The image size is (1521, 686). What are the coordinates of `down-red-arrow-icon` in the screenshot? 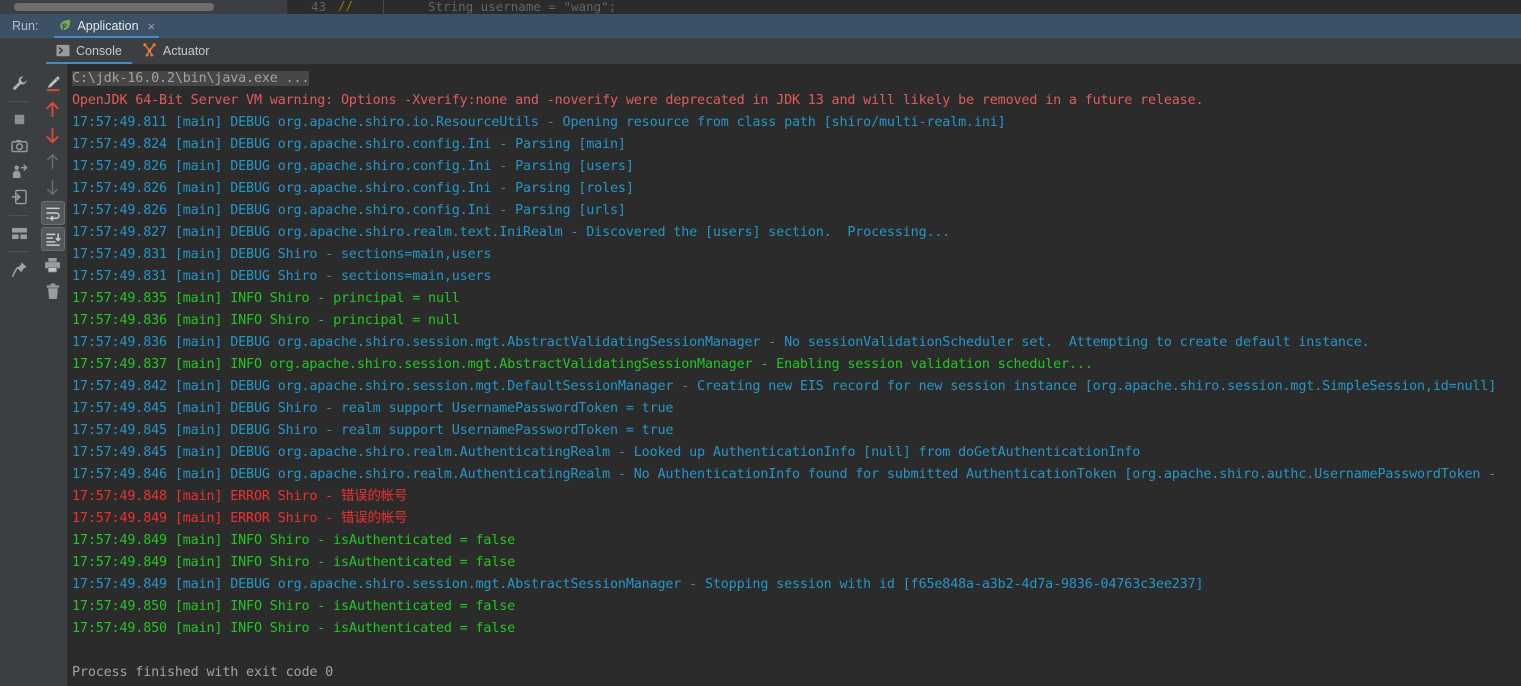 It's located at (53, 135).